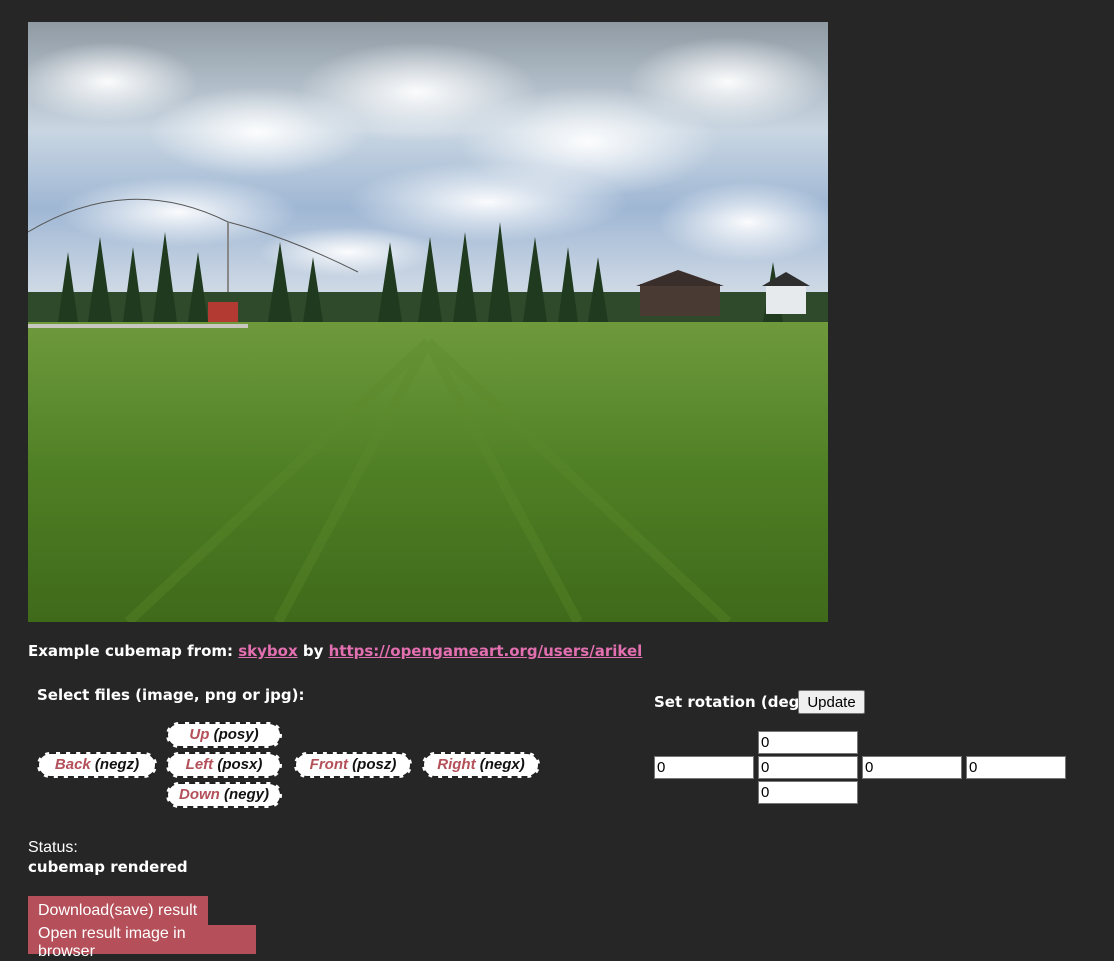 This screenshot has height=961, width=1114. Describe the element at coordinates (456, 764) in the screenshot. I see `face-right-name: Right` at that location.